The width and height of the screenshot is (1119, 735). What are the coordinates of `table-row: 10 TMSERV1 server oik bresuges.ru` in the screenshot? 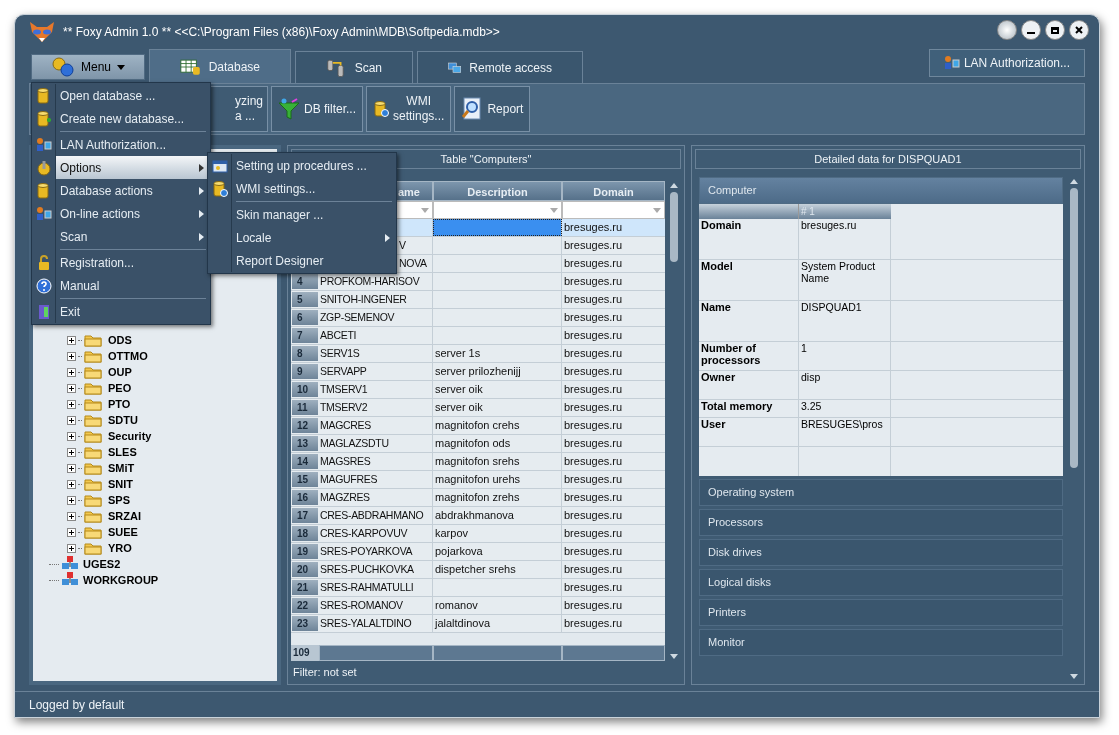 It's located at (478, 390).